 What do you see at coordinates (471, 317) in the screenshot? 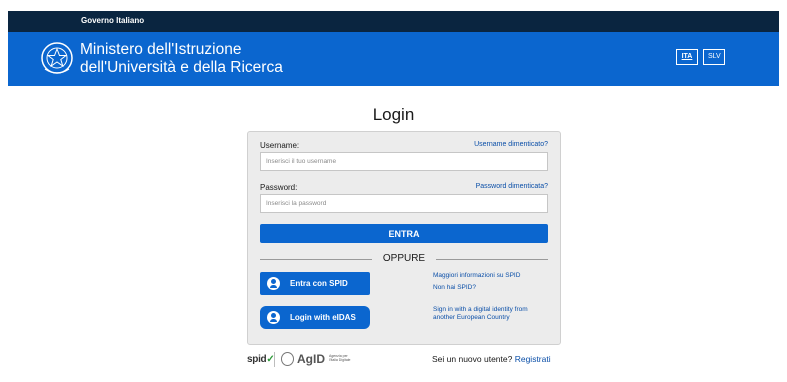
I see `eidas-info-line2: another European Country` at bounding box center [471, 317].